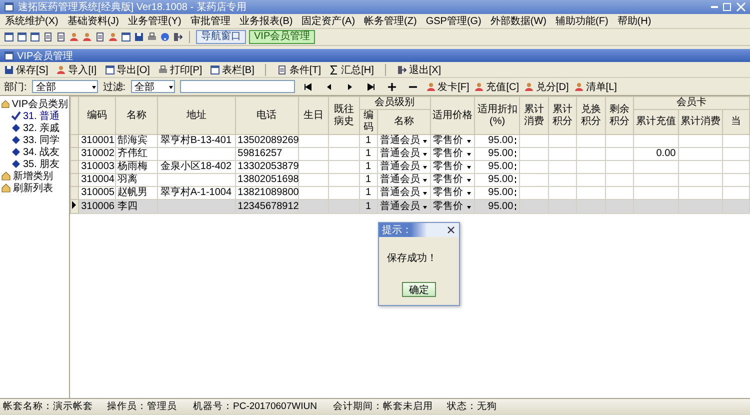 The image size is (750, 415). I want to click on dialog-title: 提示：, so click(397, 230).